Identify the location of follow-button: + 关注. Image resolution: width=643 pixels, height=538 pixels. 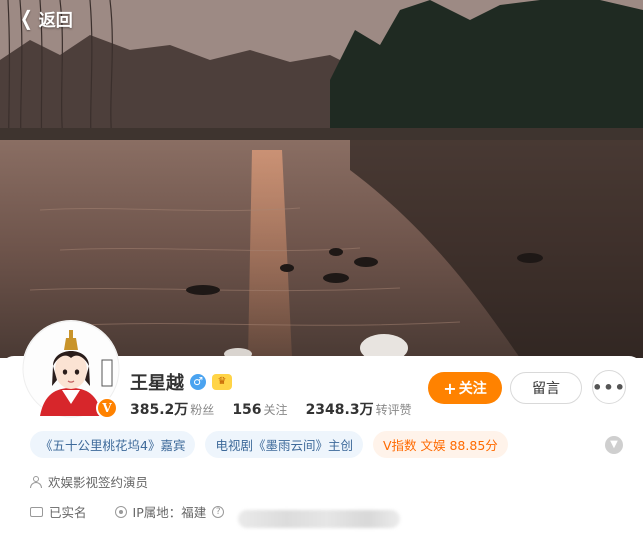
(465, 388).